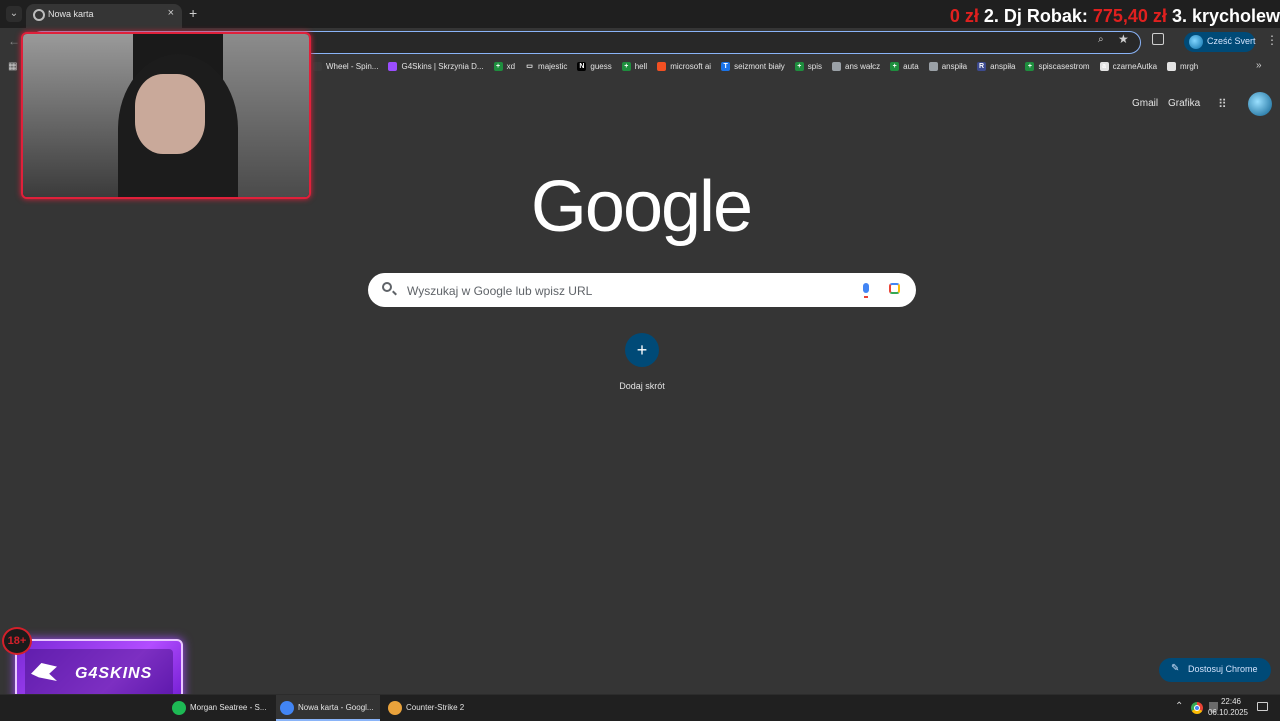 The width and height of the screenshot is (1280, 721). I want to click on tray-chevron-icon: ⌃, so click(1179, 706).